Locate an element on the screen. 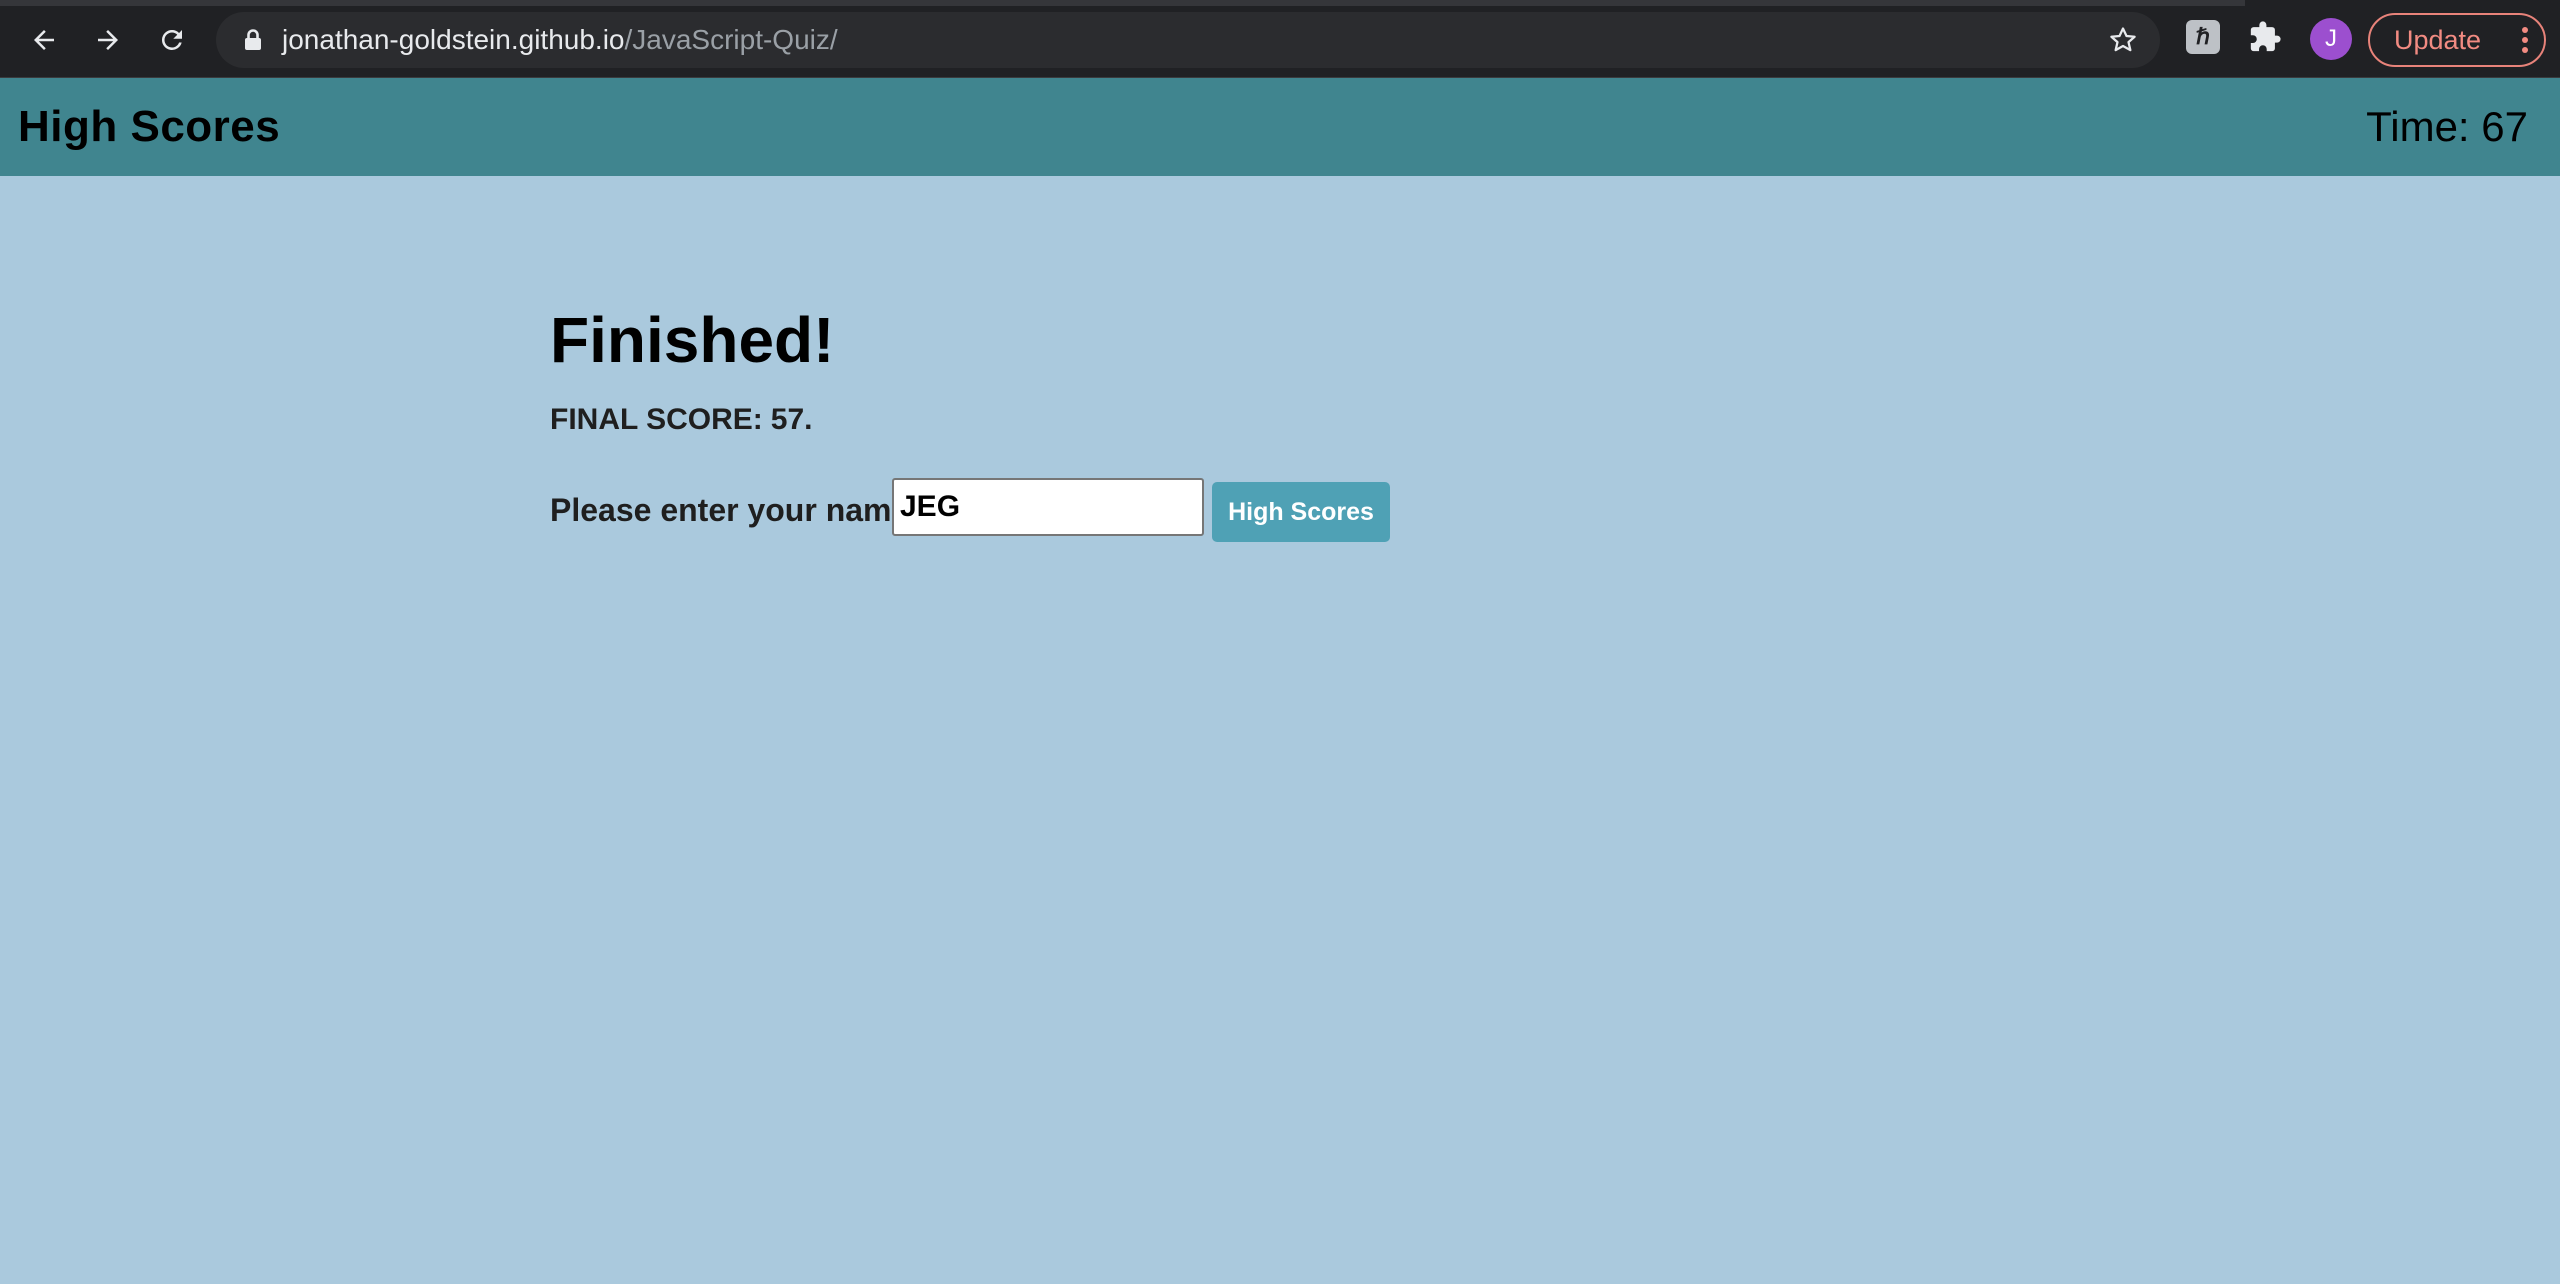 This screenshot has height=1284, width=2560. arrow-left-icon is located at coordinates (44, 40).